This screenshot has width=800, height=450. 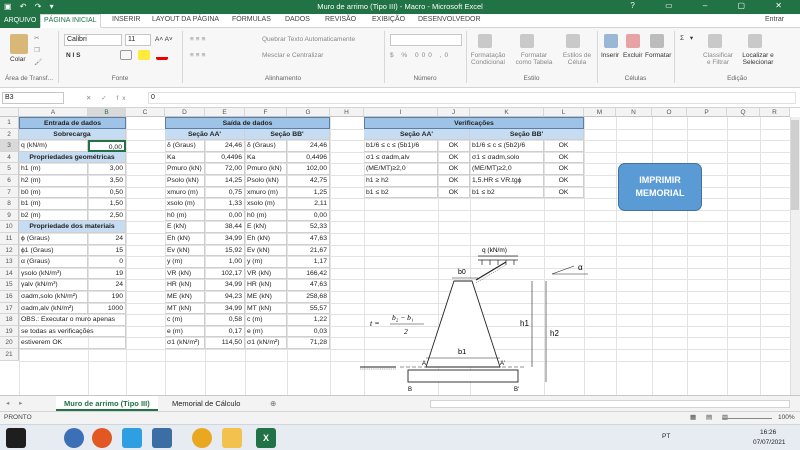 I want to click on output-label-aa: HR (kN), so click(x=185, y=285).